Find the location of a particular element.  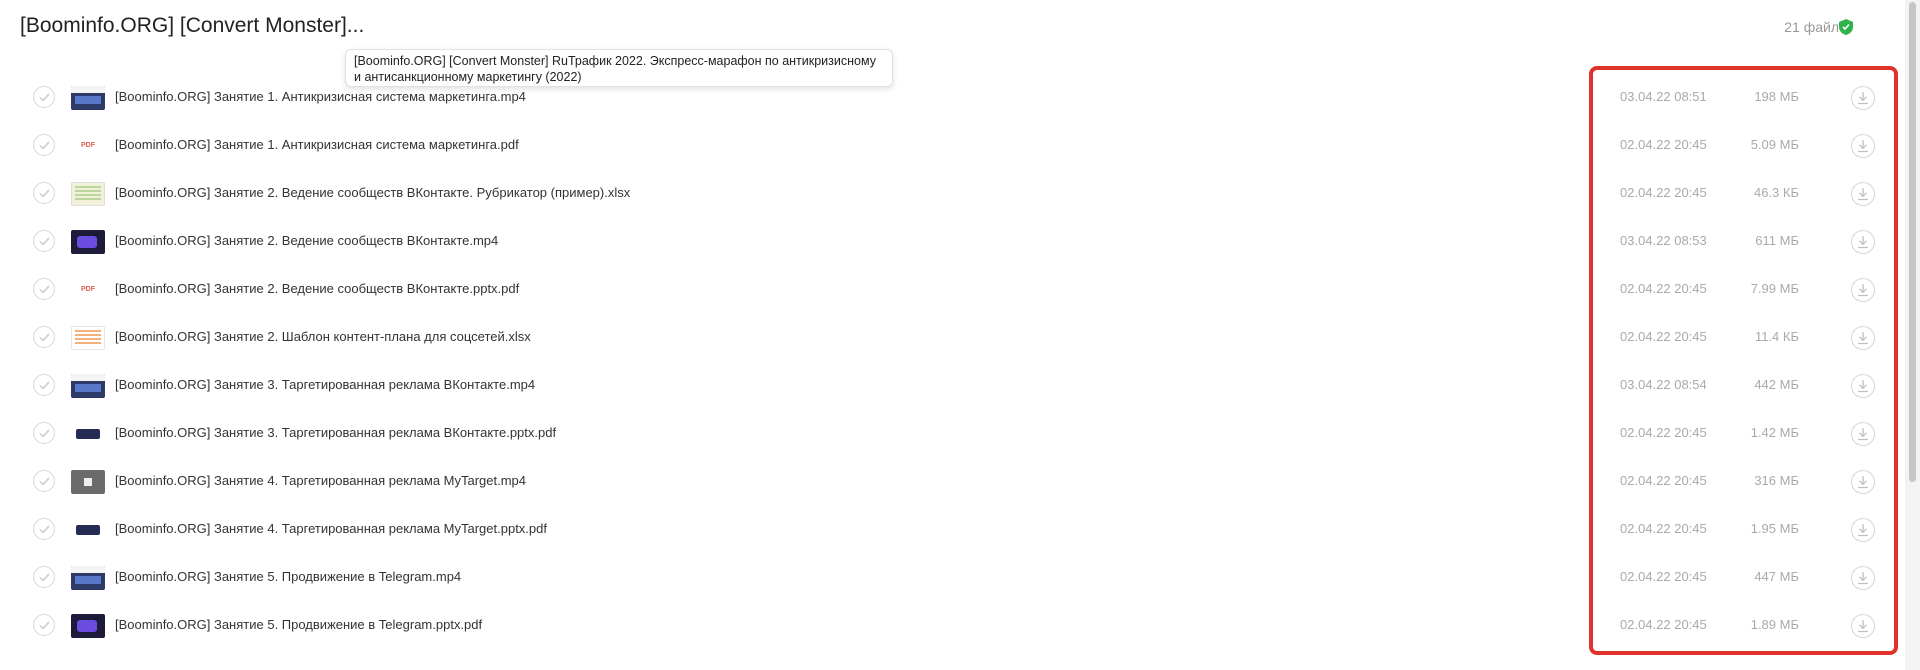

file-count: 21 файл is located at coordinates (1811, 27).